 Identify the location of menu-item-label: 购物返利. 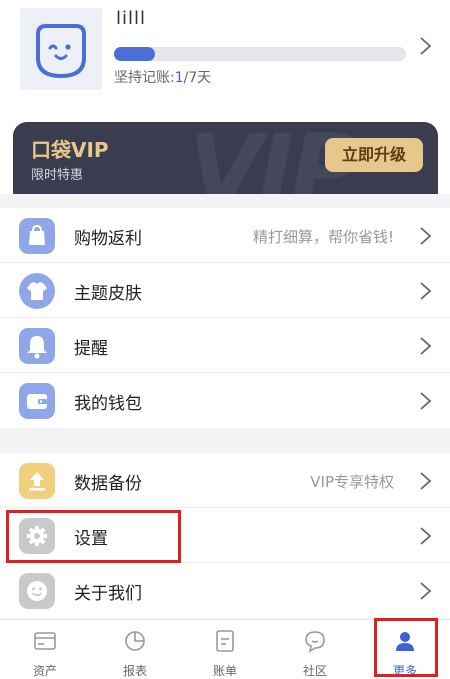
(108, 239).